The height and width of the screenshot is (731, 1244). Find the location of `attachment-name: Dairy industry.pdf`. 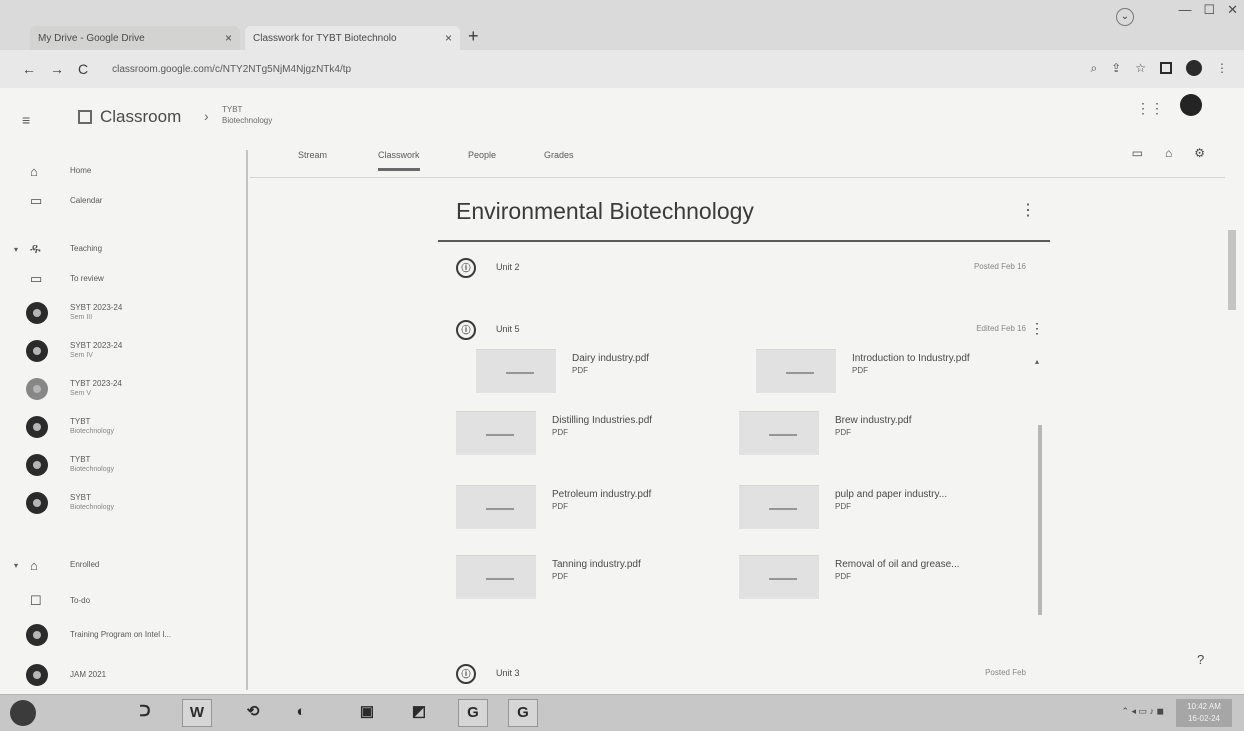

attachment-name: Dairy industry.pdf is located at coordinates (611, 358).